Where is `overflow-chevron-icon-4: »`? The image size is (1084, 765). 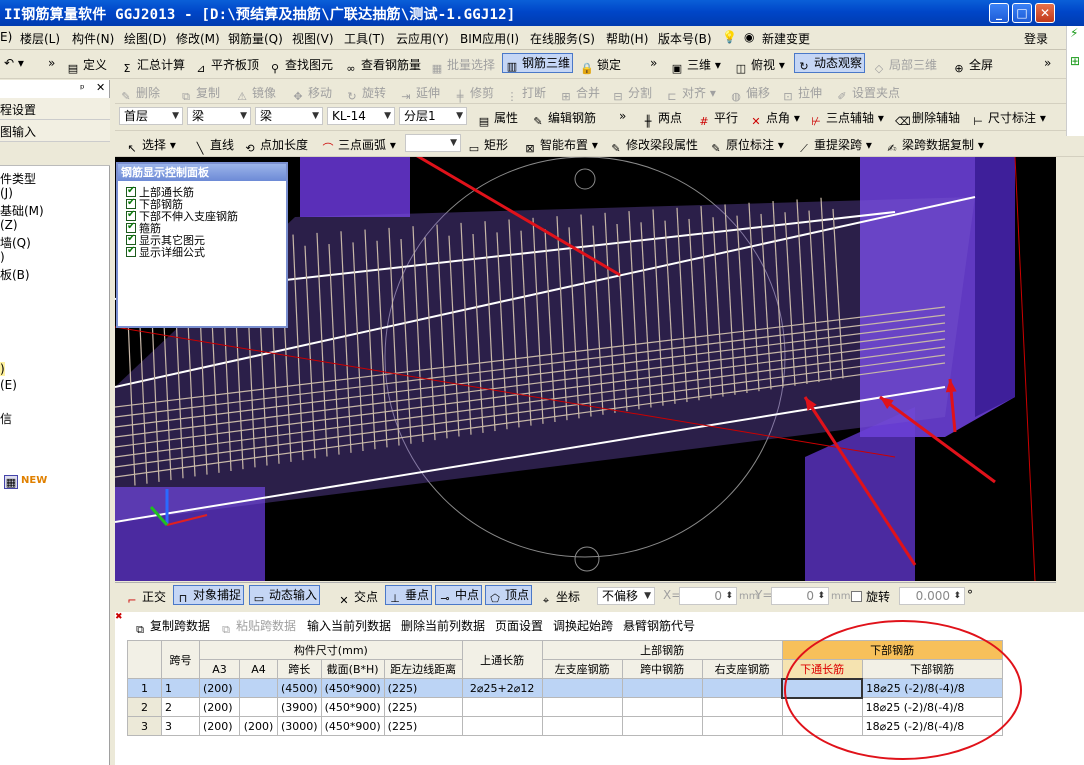
overflow-chevron-icon-4: » is located at coordinates (622, 116).